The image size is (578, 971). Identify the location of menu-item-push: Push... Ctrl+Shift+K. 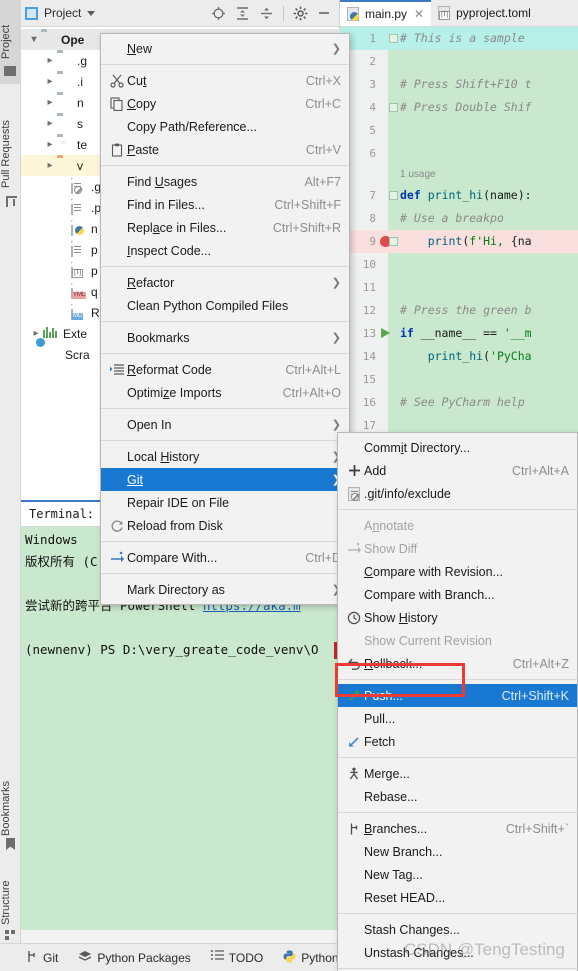
(457, 695).